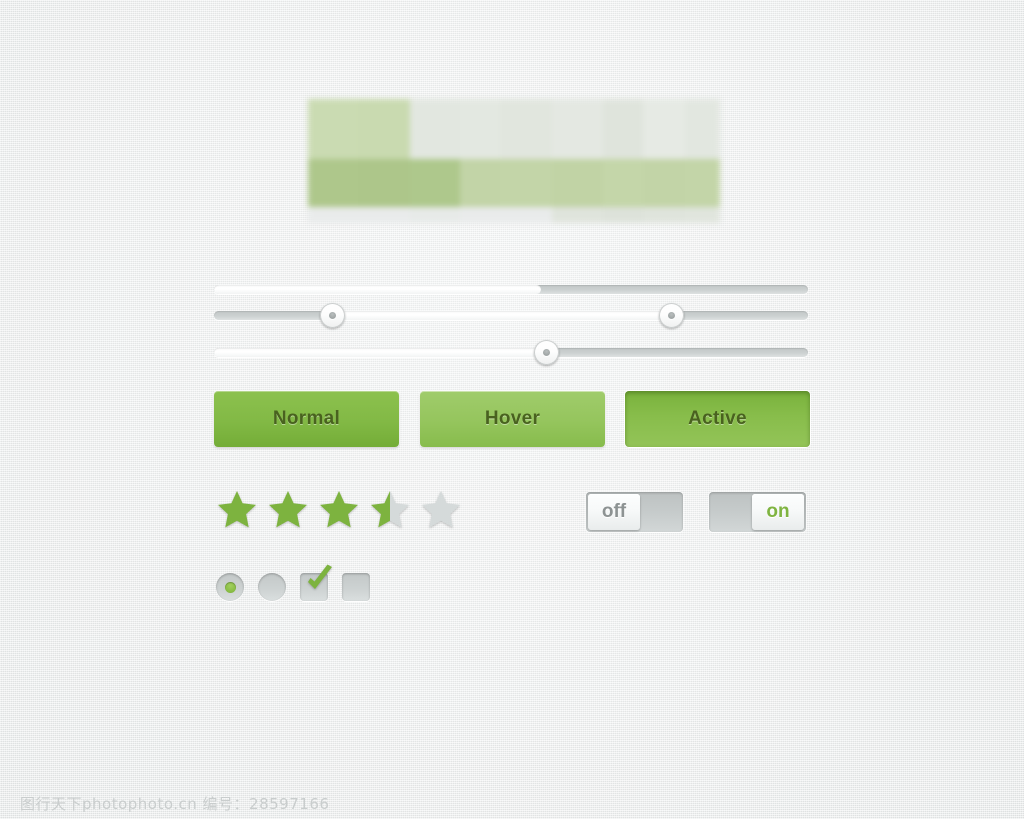 This screenshot has height=819, width=1024. I want to click on blurred-placeholder-banner, so click(514, 161).